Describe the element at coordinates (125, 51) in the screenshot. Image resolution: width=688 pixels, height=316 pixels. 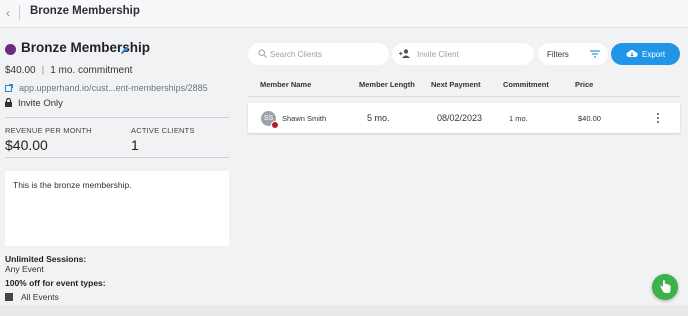
I see `edit-pencil-icon` at that location.